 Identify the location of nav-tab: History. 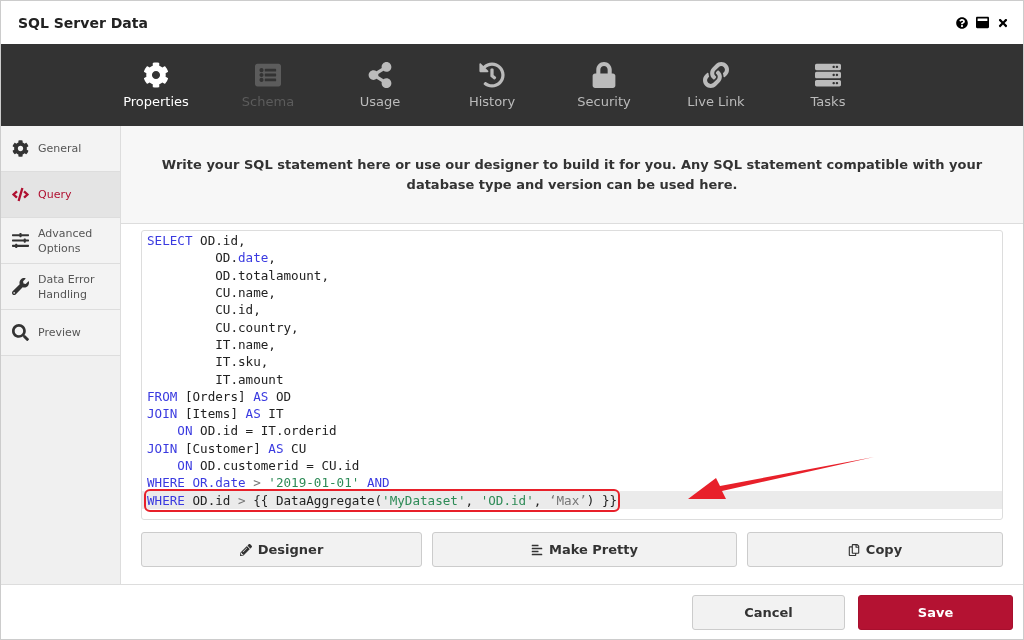
(492, 85).